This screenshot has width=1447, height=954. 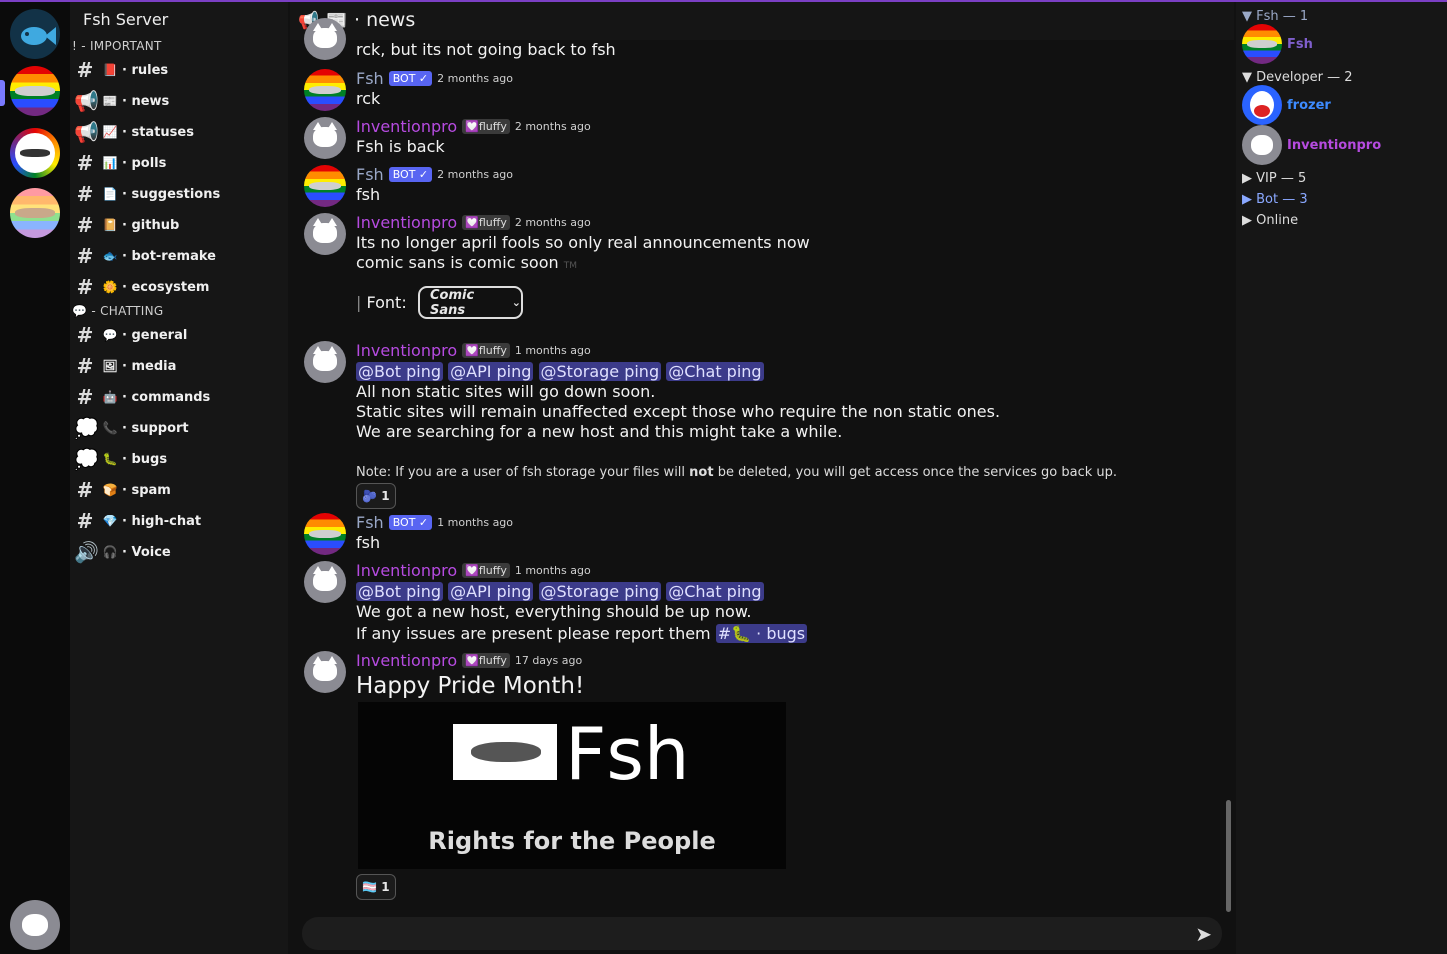 What do you see at coordinates (137, 521) in the screenshot?
I see `channel-high-chat: # 💎 · high-chat` at bounding box center [137, 521].